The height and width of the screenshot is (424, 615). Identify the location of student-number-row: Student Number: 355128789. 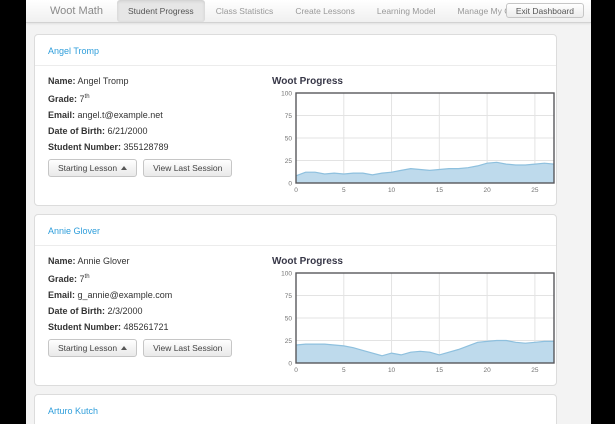
(108, 147).